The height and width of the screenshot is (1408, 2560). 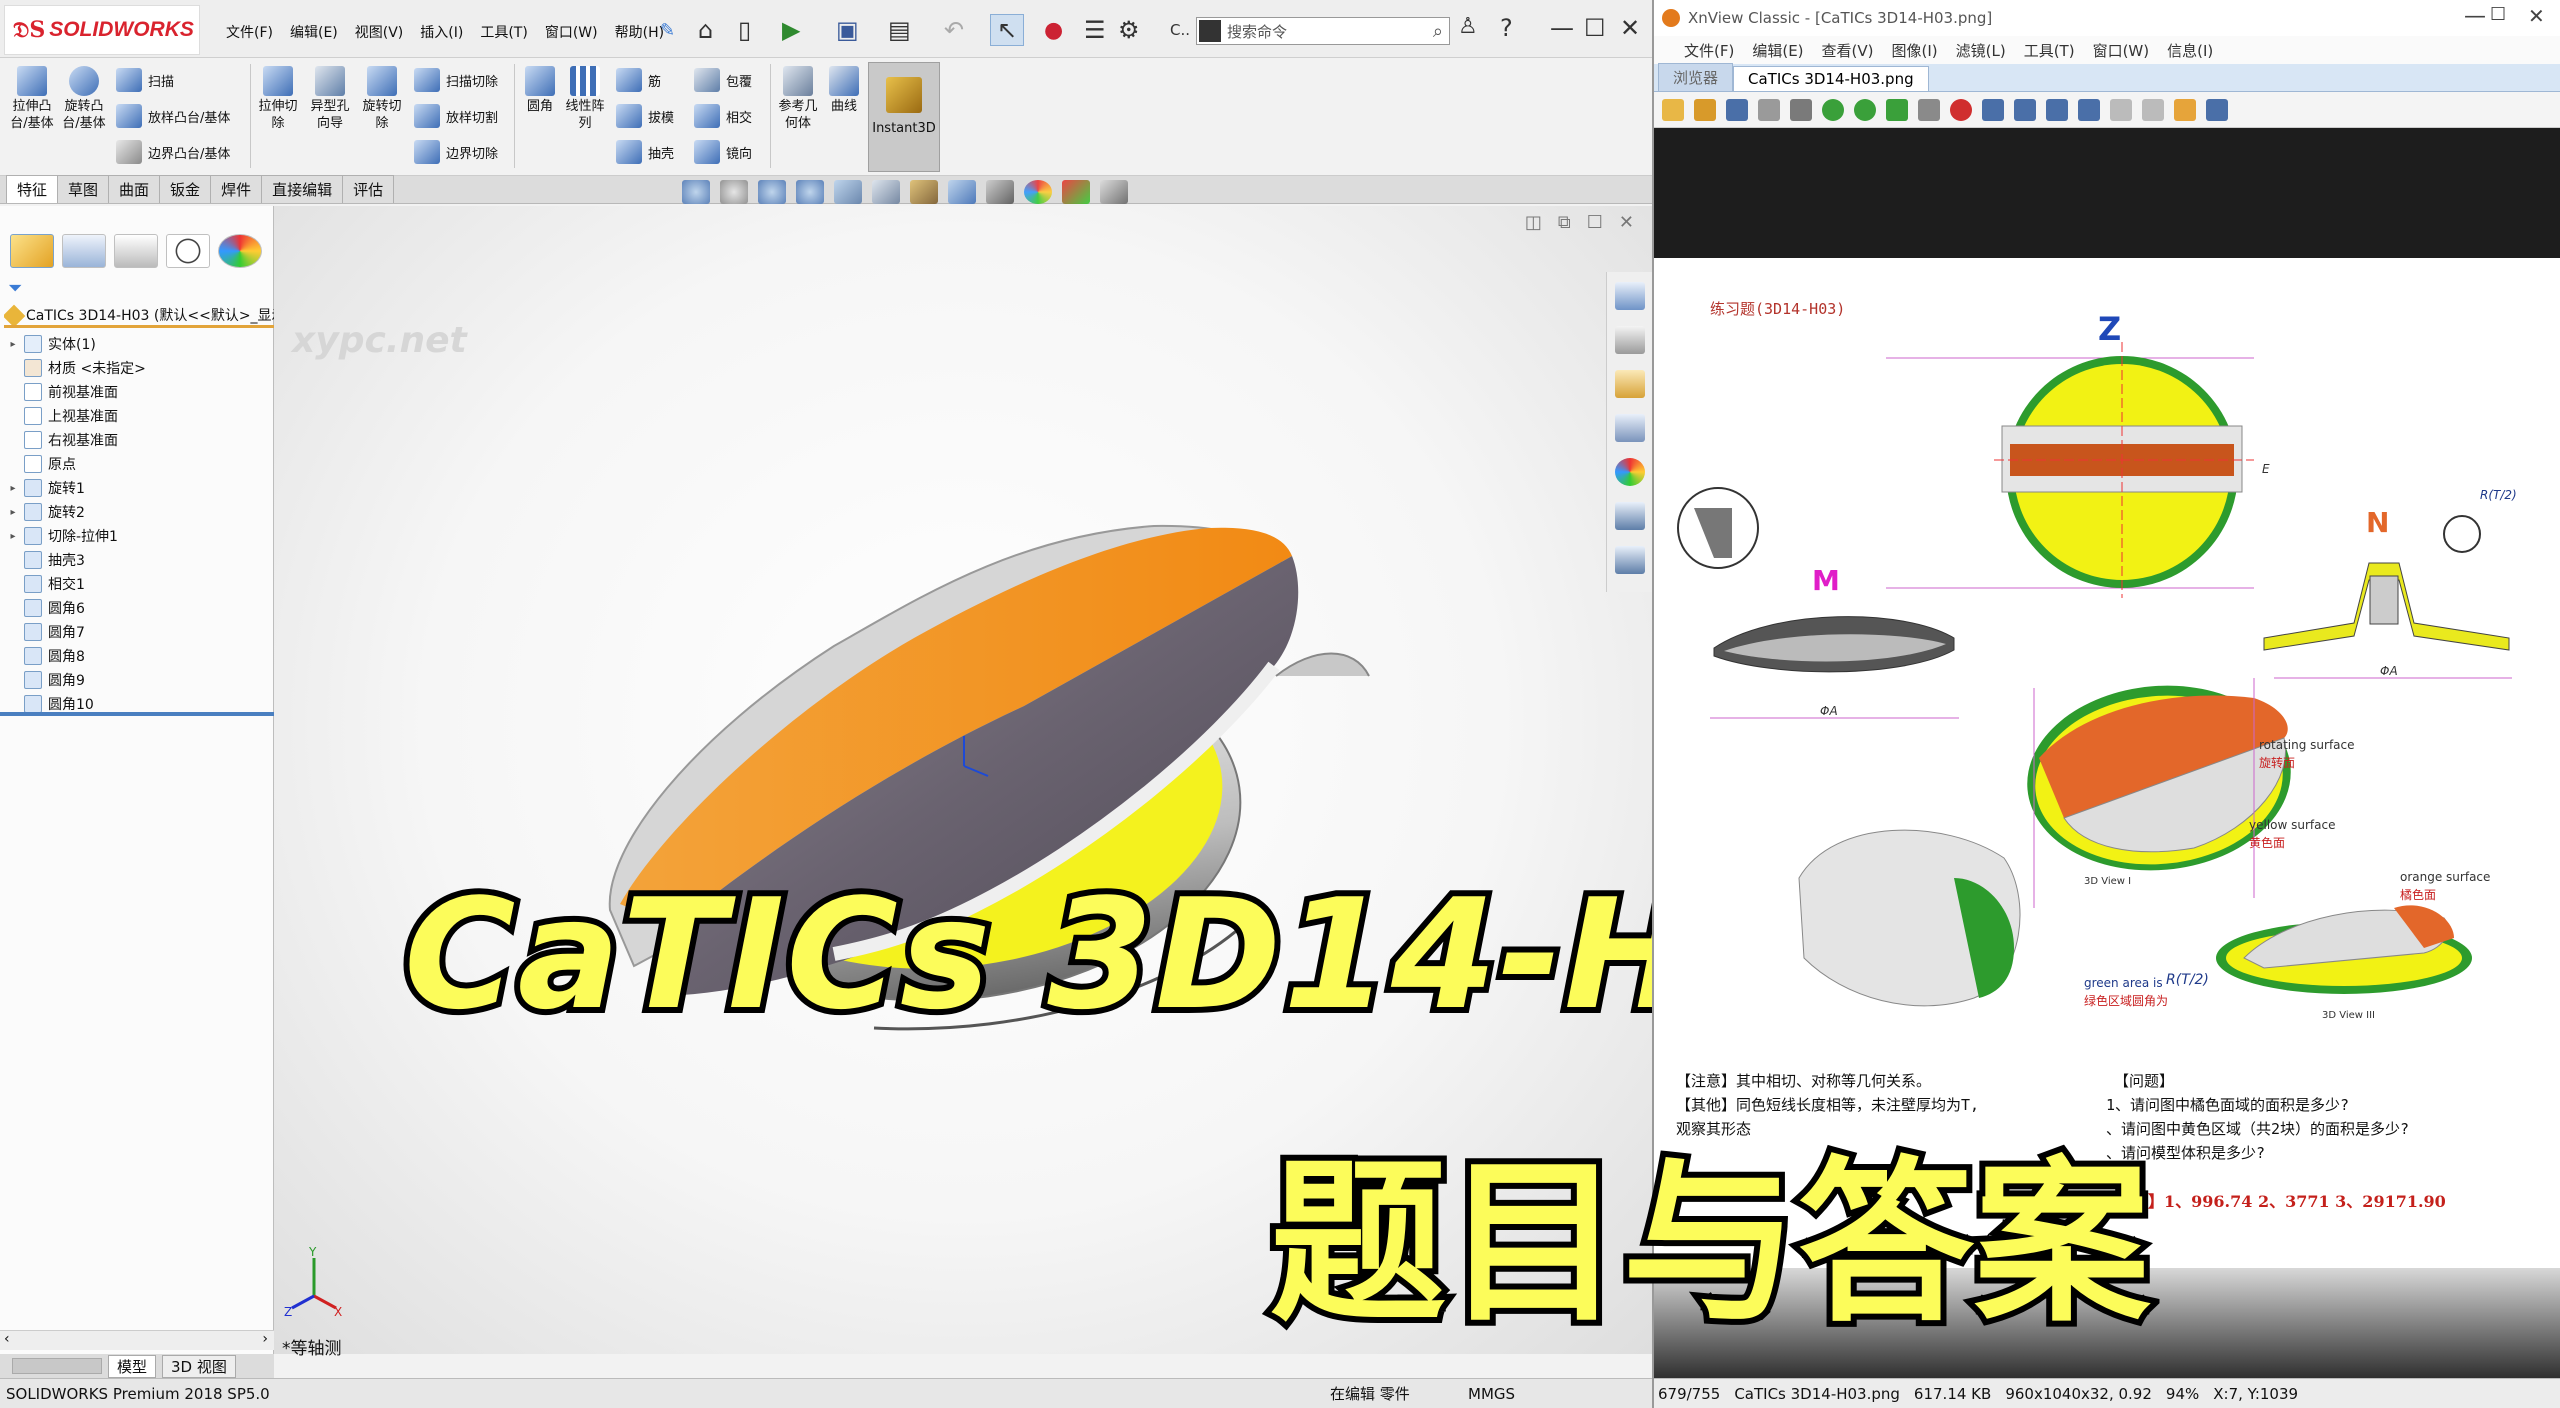 I want to click on section-view-icon, so click(x=810, y=192).